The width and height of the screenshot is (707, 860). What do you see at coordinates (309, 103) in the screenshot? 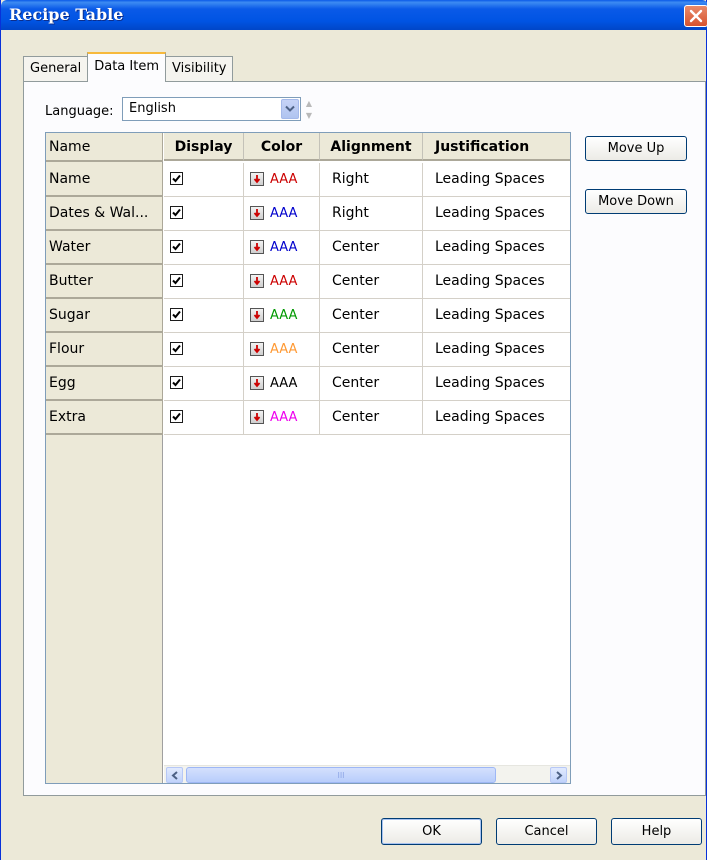
I see `spin-up-icon: ▲` at bounding box center [309, 103].